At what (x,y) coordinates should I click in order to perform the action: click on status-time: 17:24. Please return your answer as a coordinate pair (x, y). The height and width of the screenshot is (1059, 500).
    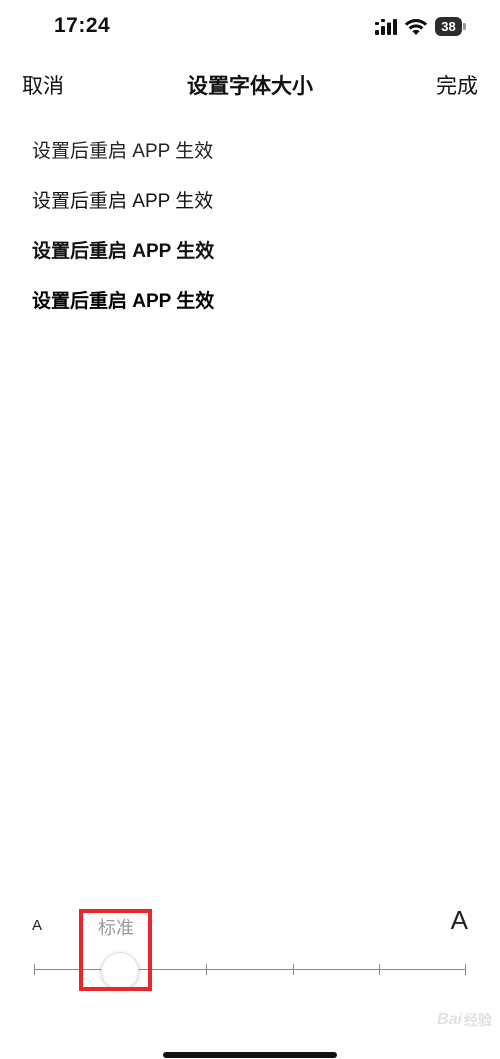
    Looking at the image, I should click on (82, 25).